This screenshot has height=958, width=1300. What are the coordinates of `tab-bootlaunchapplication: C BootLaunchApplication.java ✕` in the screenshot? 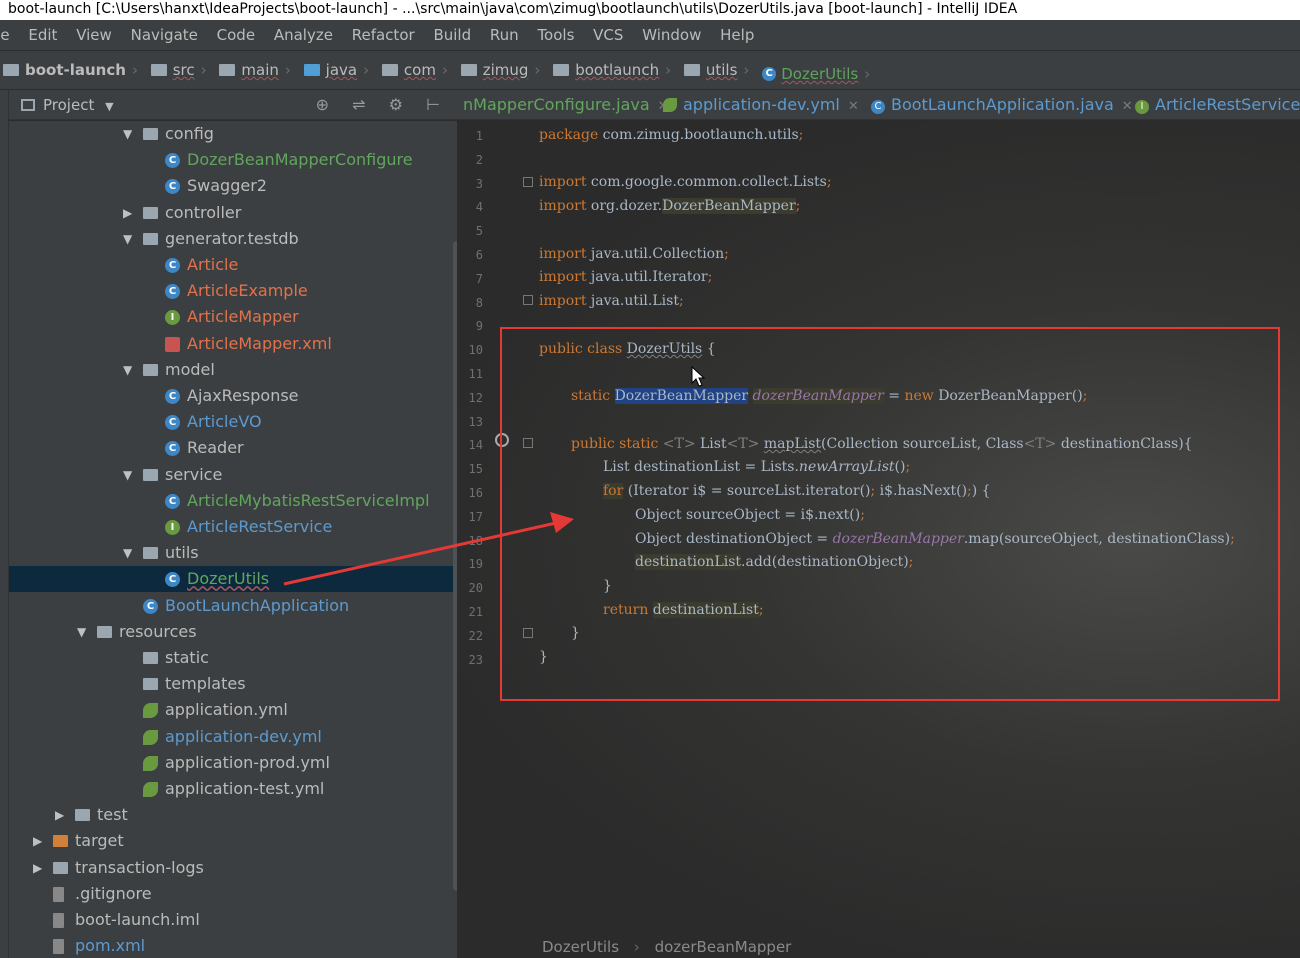 It's located at (1002, 104).